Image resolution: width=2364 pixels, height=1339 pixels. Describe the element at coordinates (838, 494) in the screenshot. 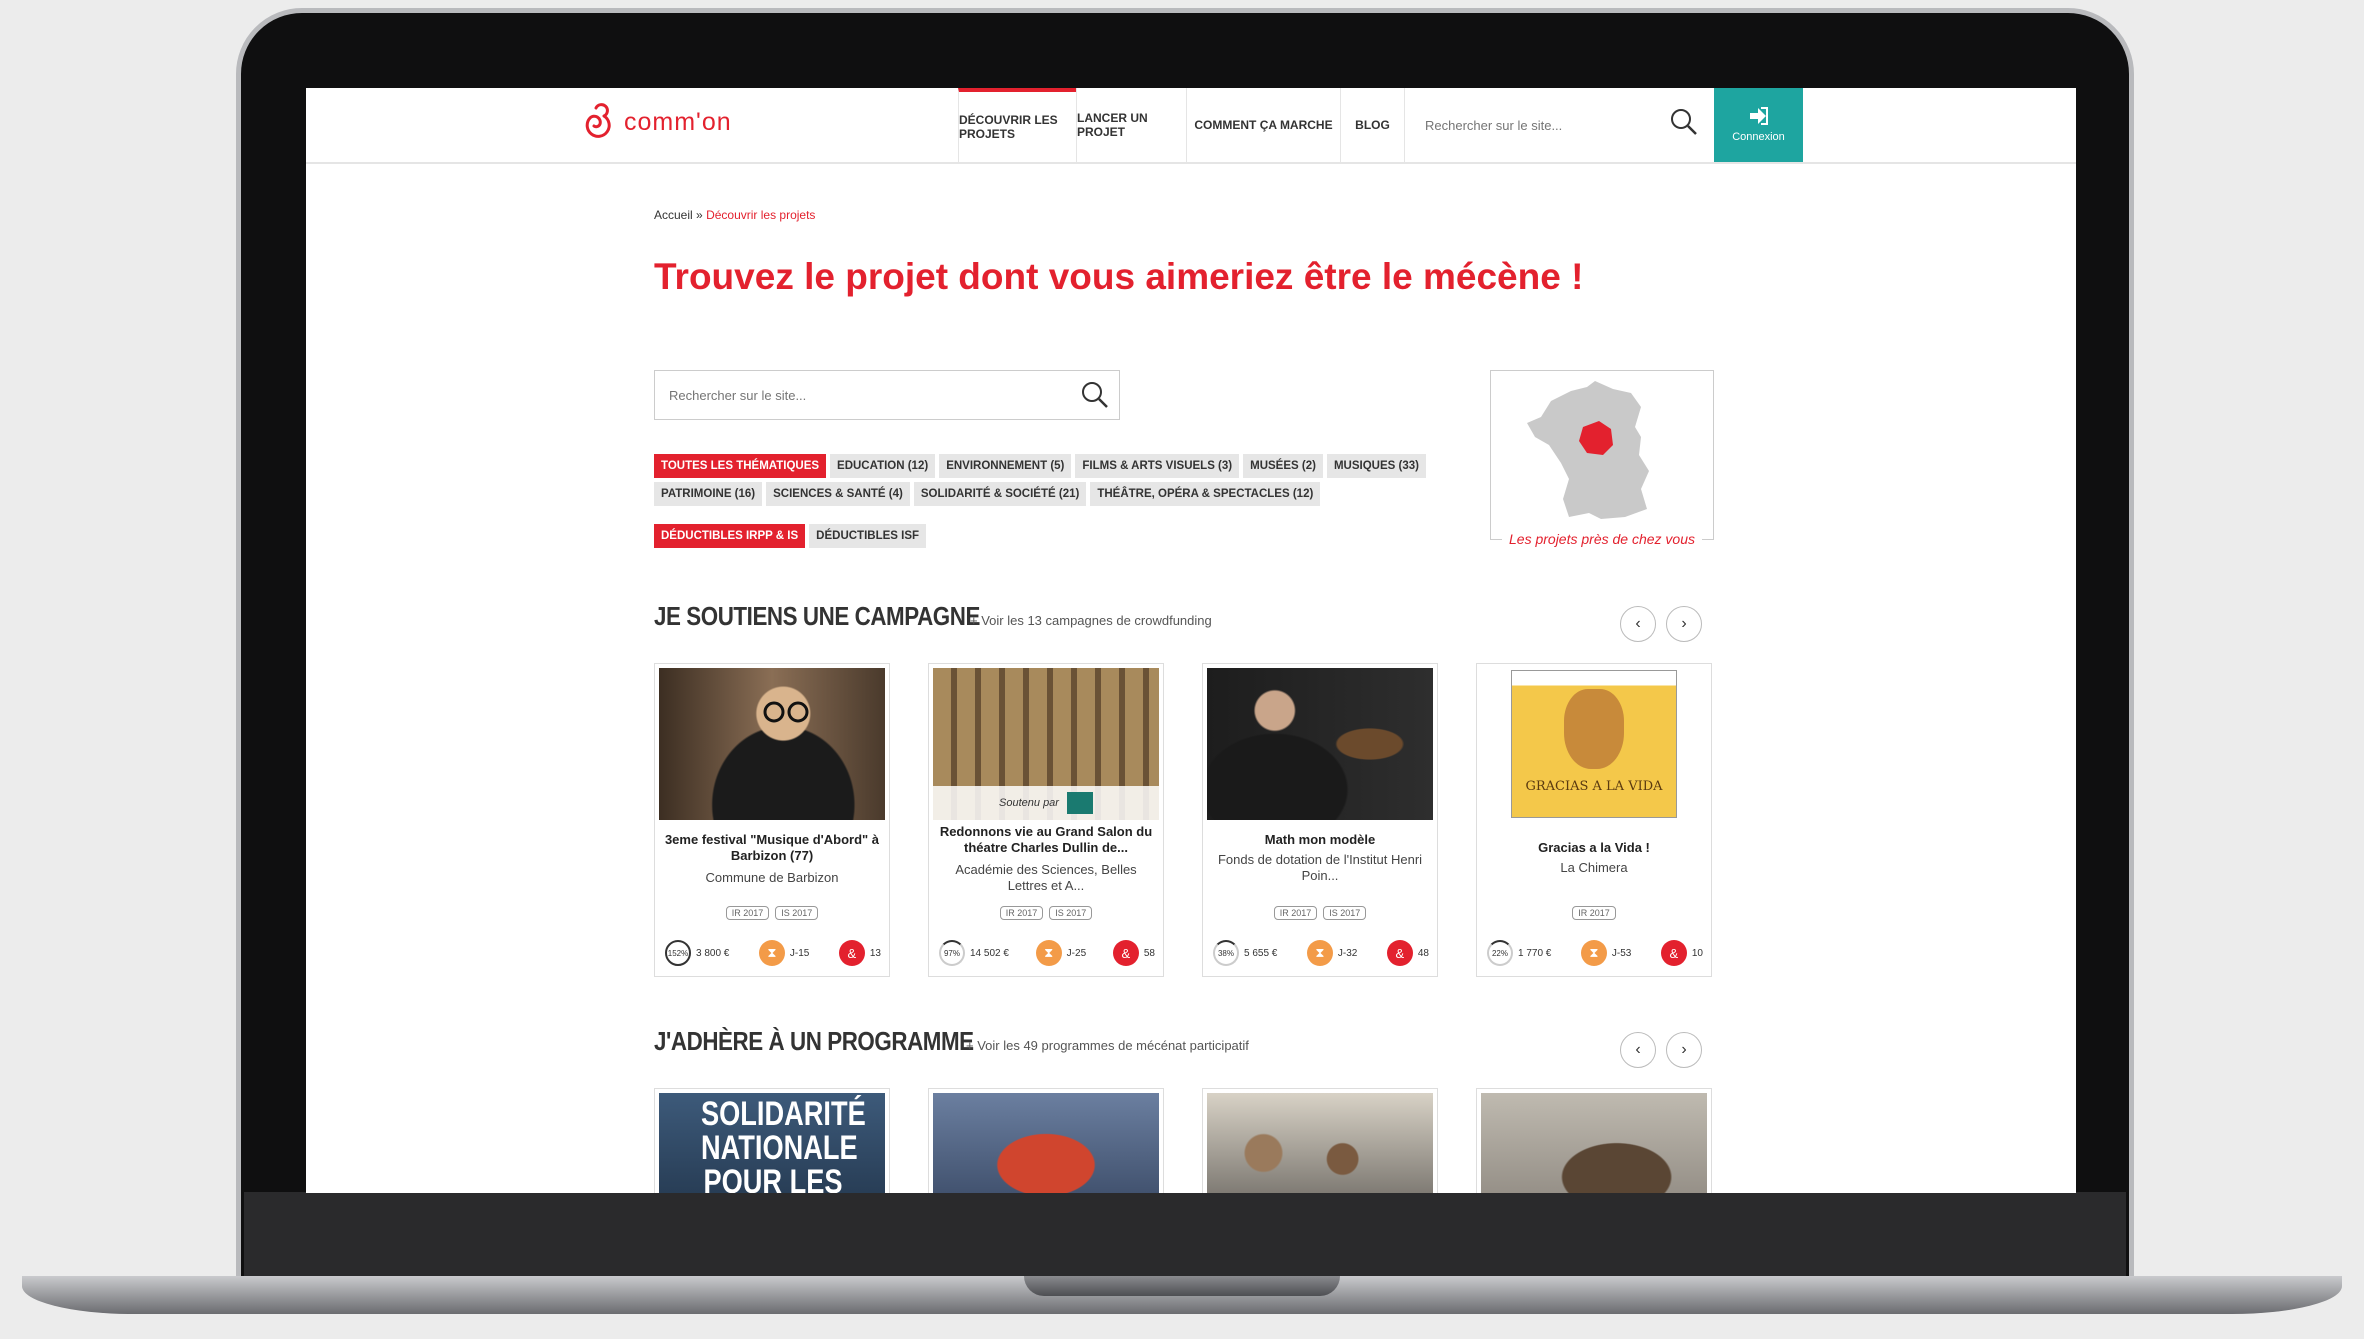

I see `filter-sciences: SCIENCES & SANTÉ (4)` at that location.